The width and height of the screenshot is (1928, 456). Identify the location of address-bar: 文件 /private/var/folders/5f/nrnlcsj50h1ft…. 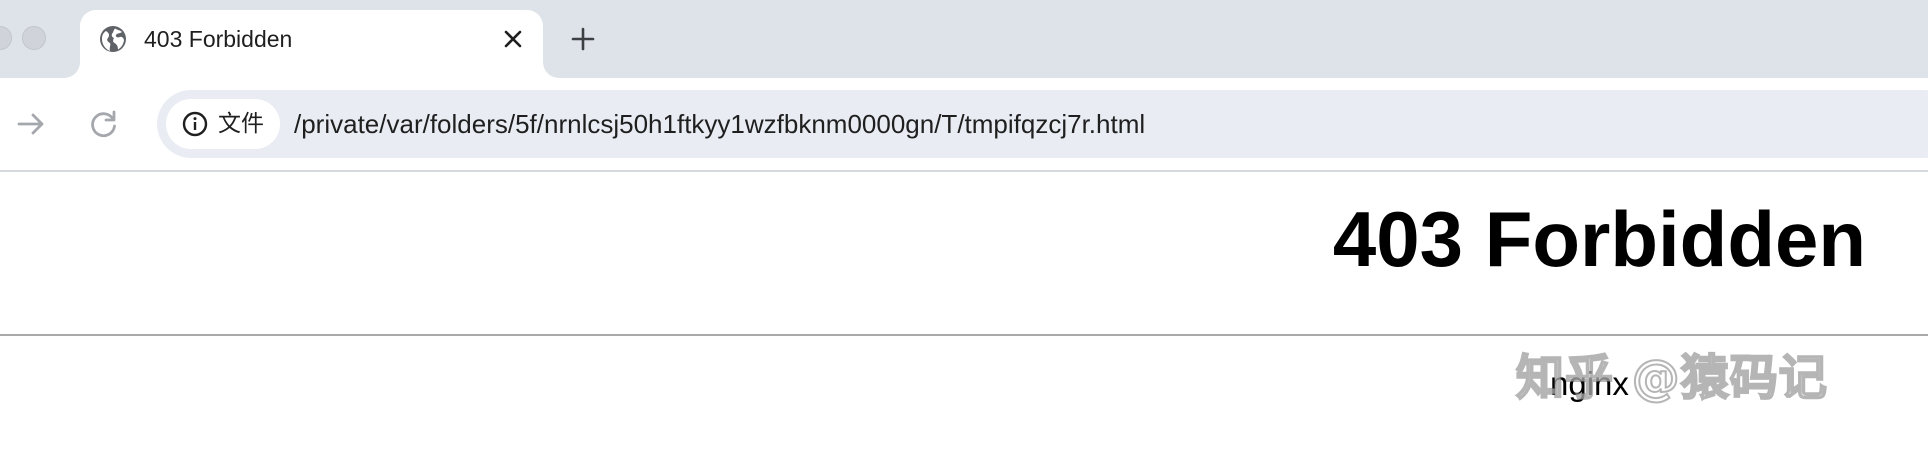
(1042, 124).